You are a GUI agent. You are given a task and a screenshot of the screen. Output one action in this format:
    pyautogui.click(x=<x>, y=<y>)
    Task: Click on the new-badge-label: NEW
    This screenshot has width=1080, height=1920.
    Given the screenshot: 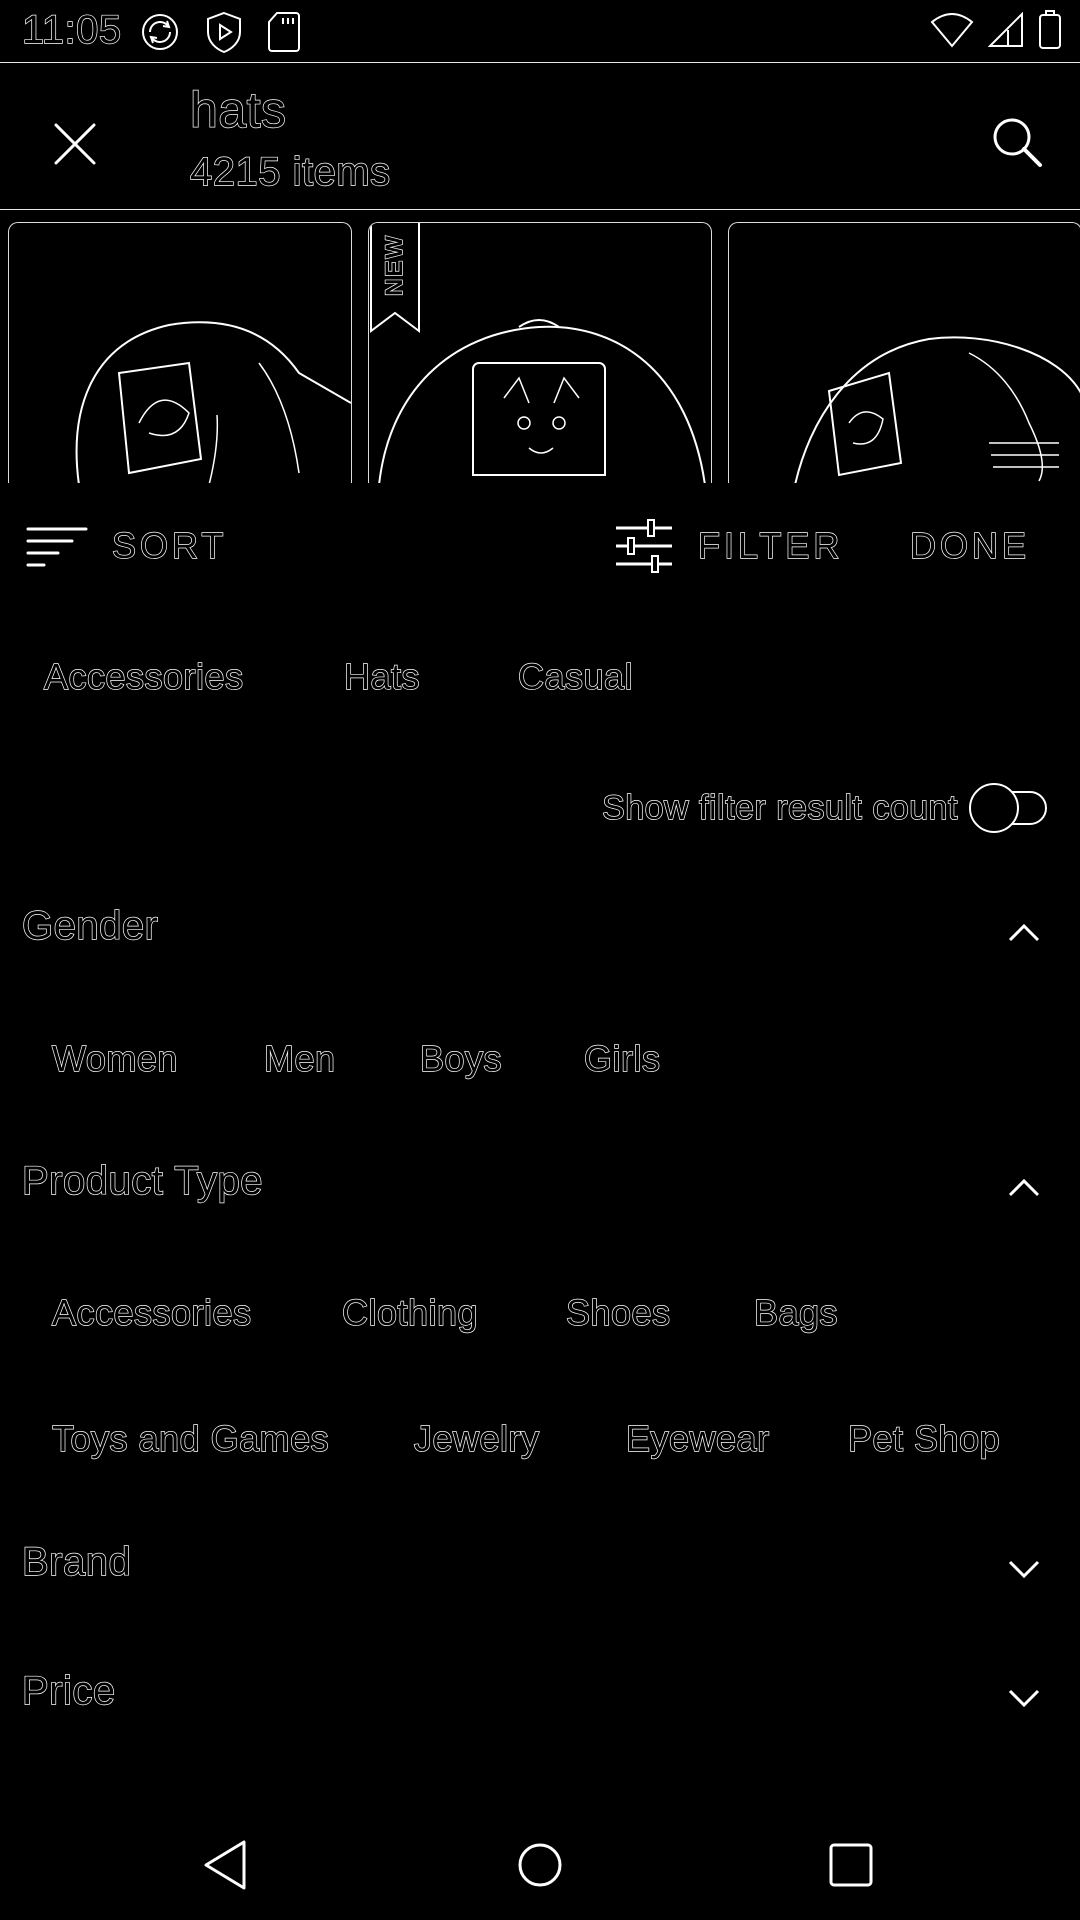 What is the action you would take?
    pyautogui.click(x=394, y=264)
    